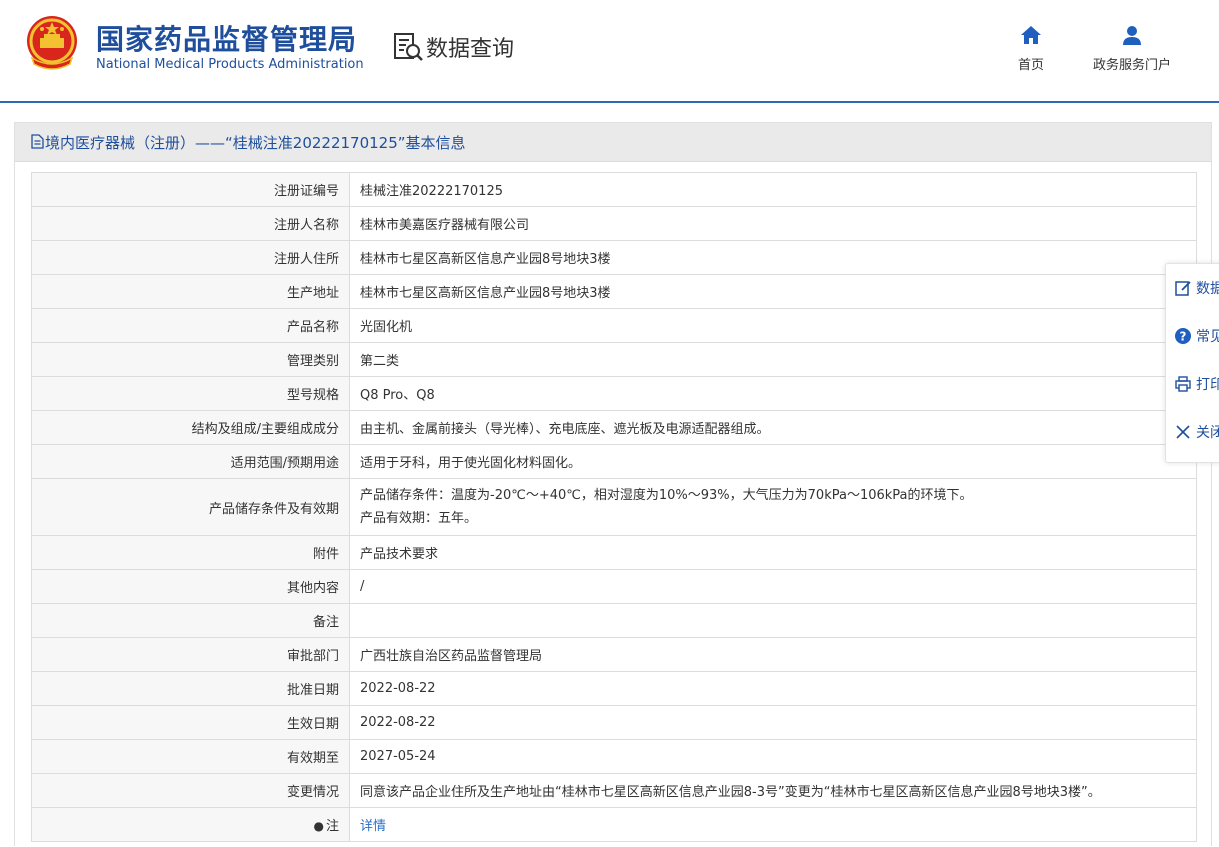 The image size is (1219, 847). What do you see at coordinates (1031, 35) in the screenshot?
I see `home-icon` at bounding box center [1031, 35].